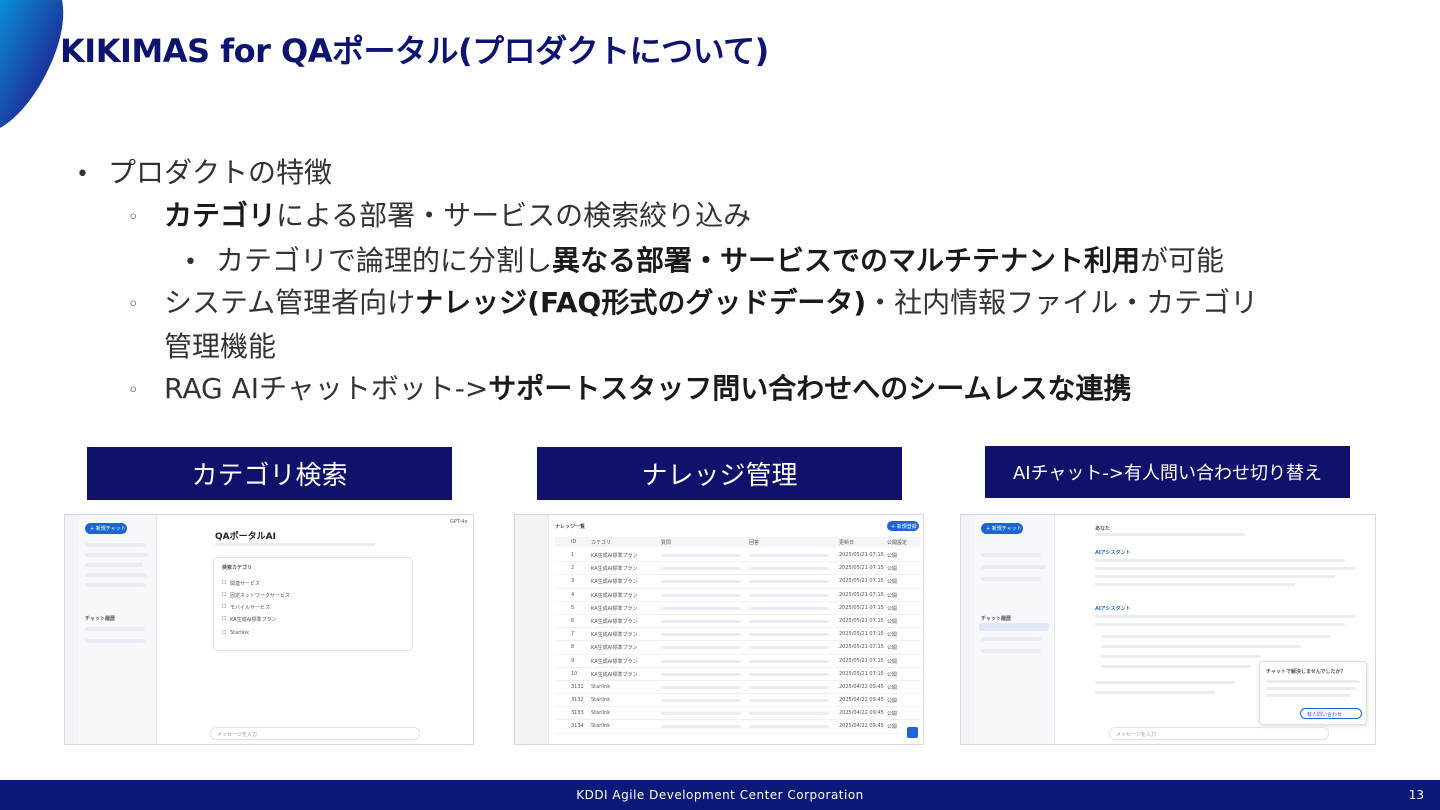 This screenshot has height=810, width=1440. What do you see at coordinates (738, 608) in the screenshot?
I see `table-row: 5 KA生成AI標準プラン 2025/05/21 07:15 公開` at bounding box center [738, 608].